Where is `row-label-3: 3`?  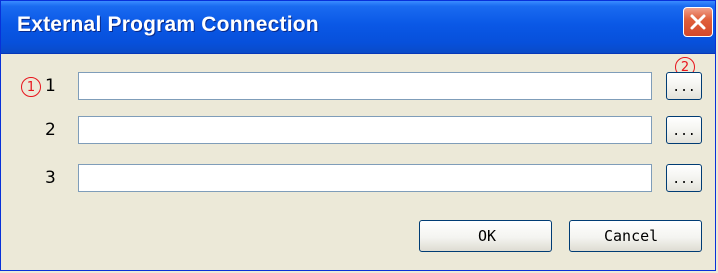 row-label-3: 3 is located at coordinates (50, 178).